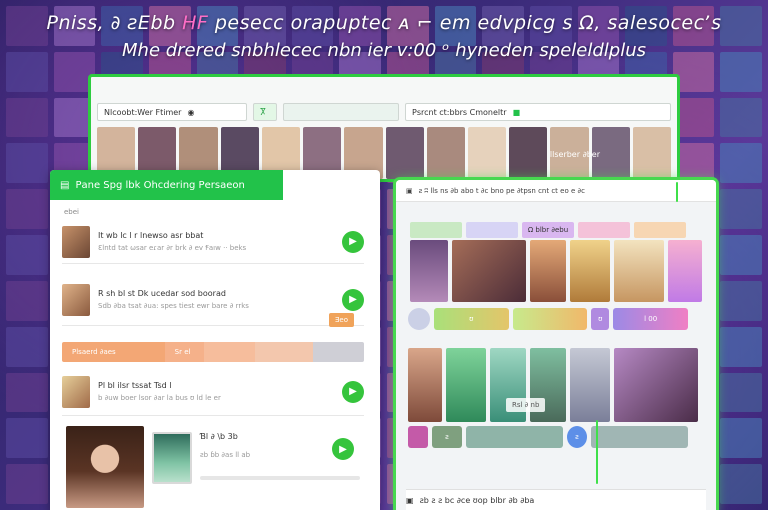  What do you see at coordinates (341, 320) in the screenshot?
I see `orange-tag: Ǝeo` at bounding box center [341, 320].